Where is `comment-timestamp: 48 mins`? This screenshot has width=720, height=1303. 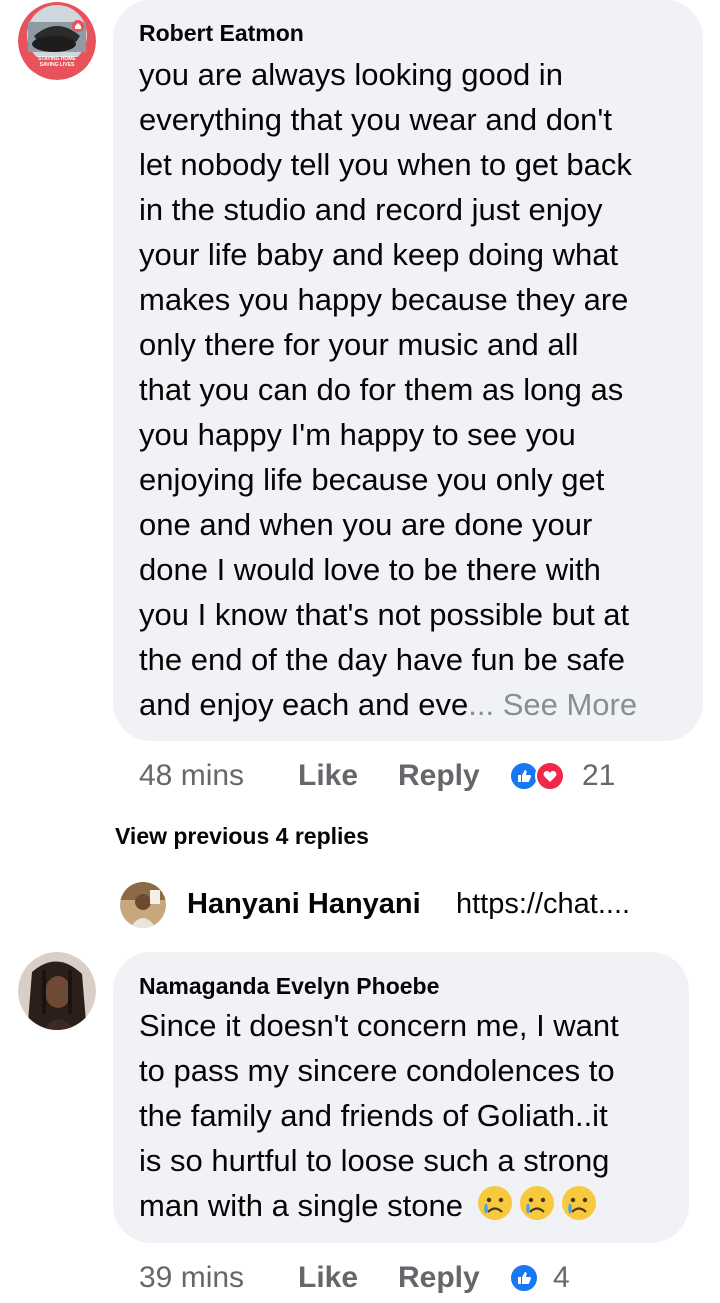
comment-timestamp: 48 mins is located at coordinates (191, 776).